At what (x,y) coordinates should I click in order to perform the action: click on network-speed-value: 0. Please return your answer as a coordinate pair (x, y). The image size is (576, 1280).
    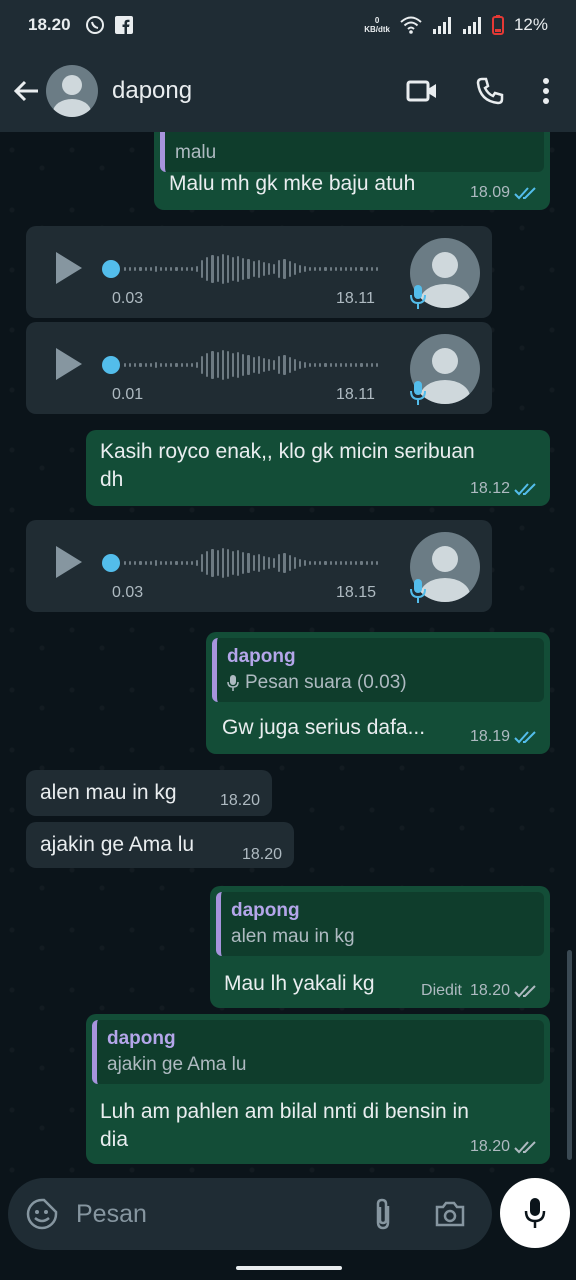
    Looking at the image, I should click on (377, 20).